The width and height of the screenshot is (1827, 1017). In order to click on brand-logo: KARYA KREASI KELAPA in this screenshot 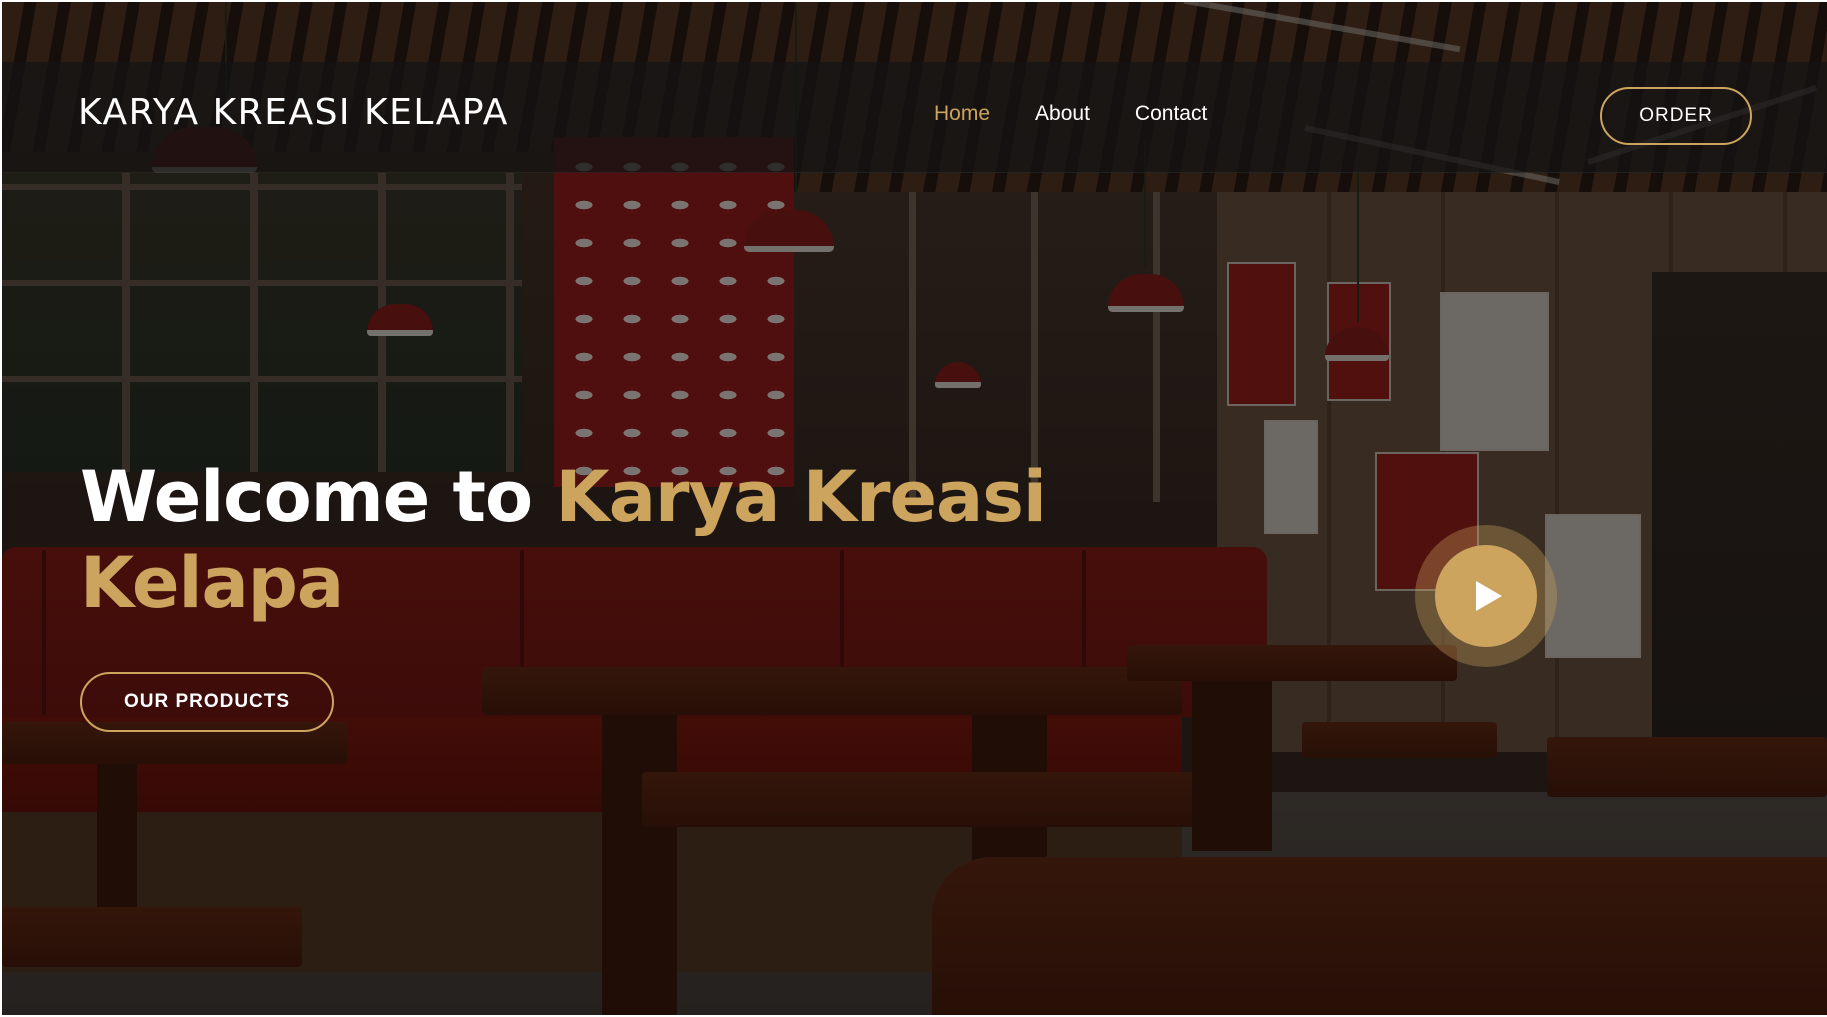, I will do `click(293, 112)`.